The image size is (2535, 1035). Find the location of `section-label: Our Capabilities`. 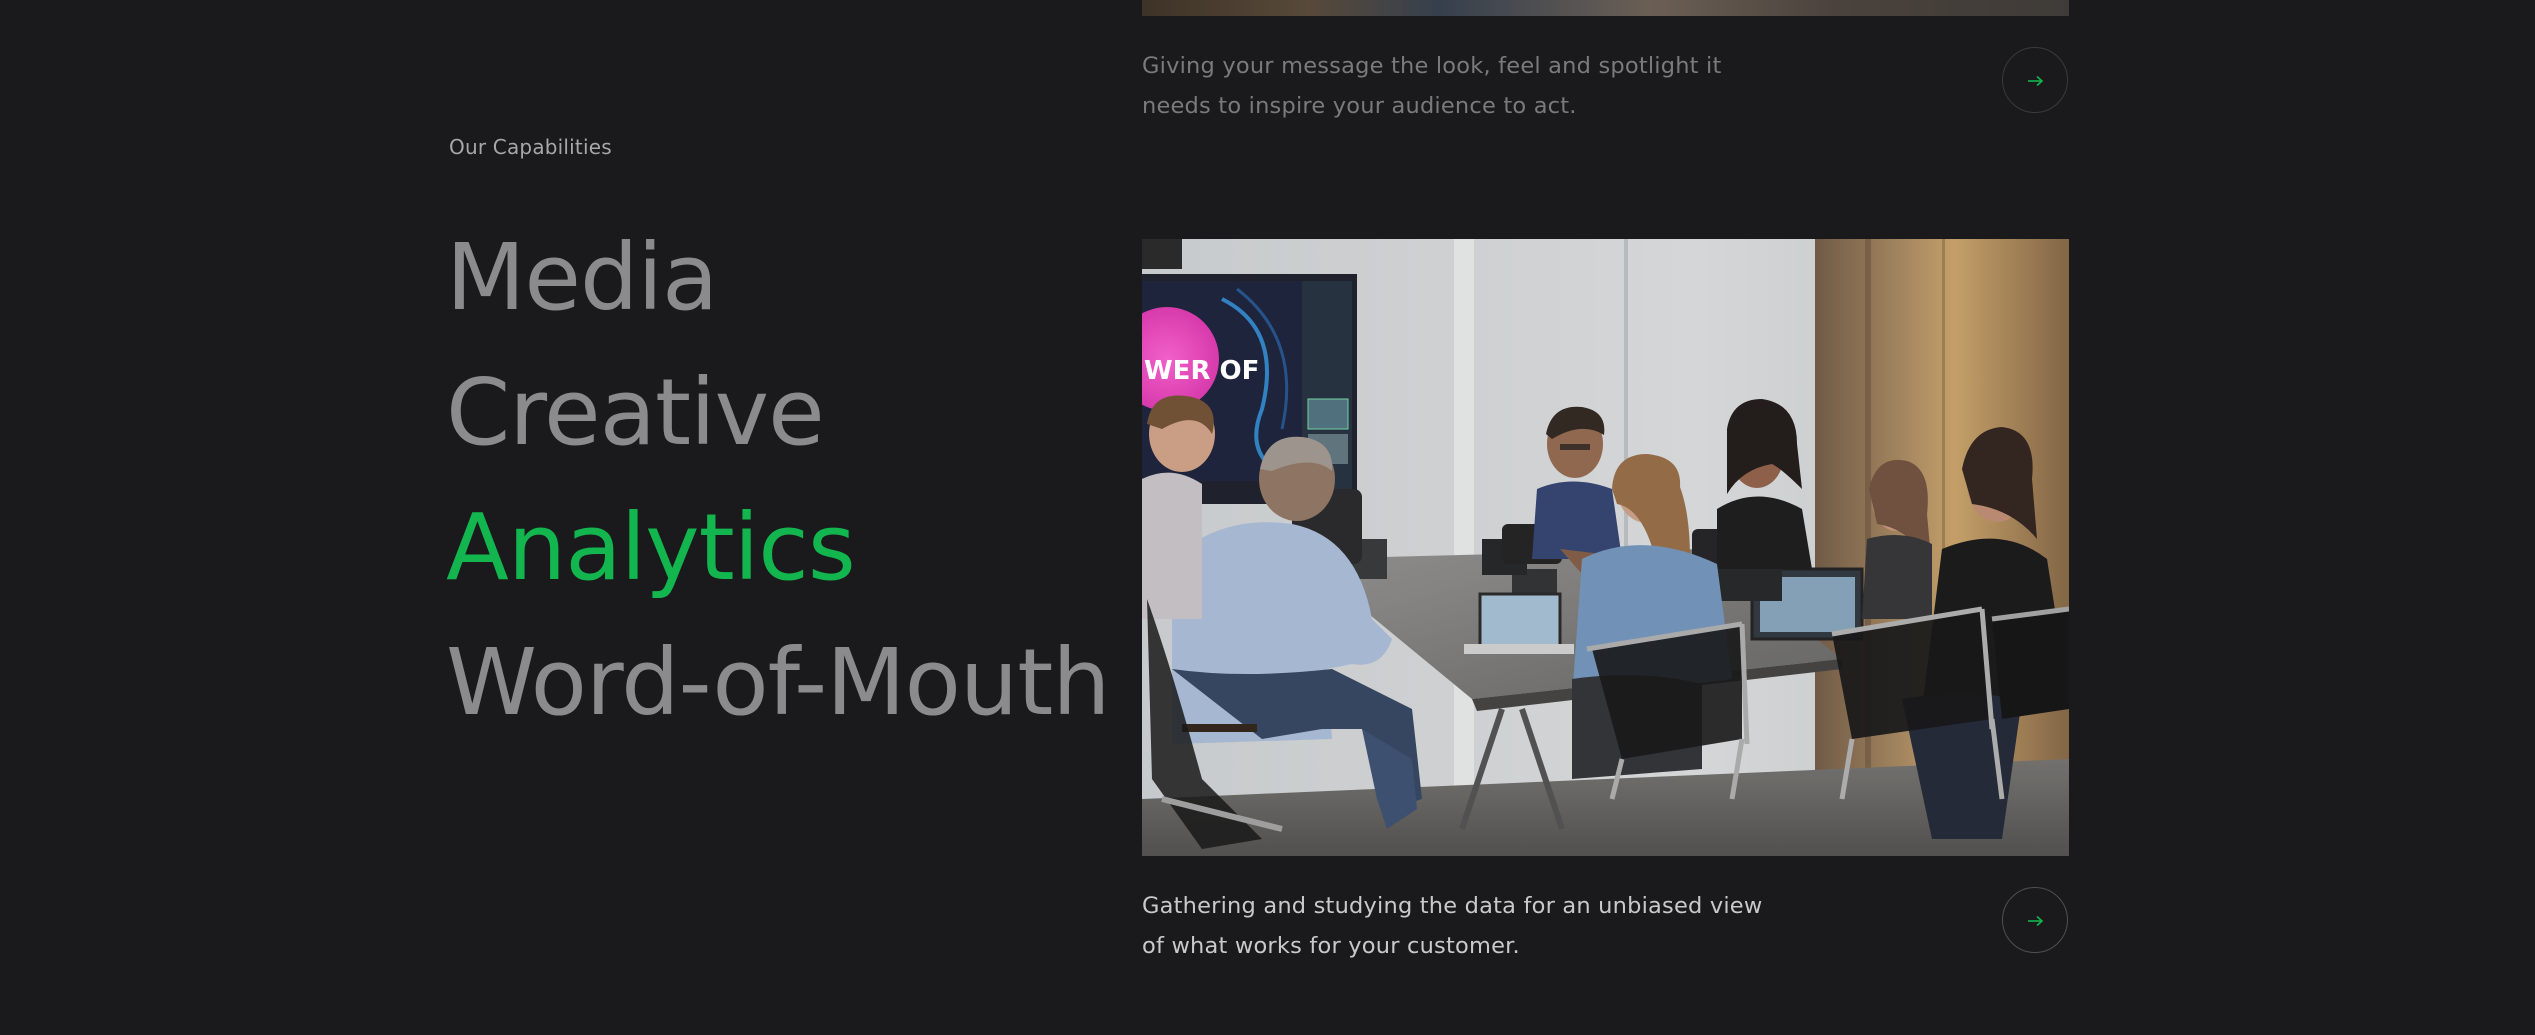

section-label: Our Capabilities is located at coordinates (530, 147).